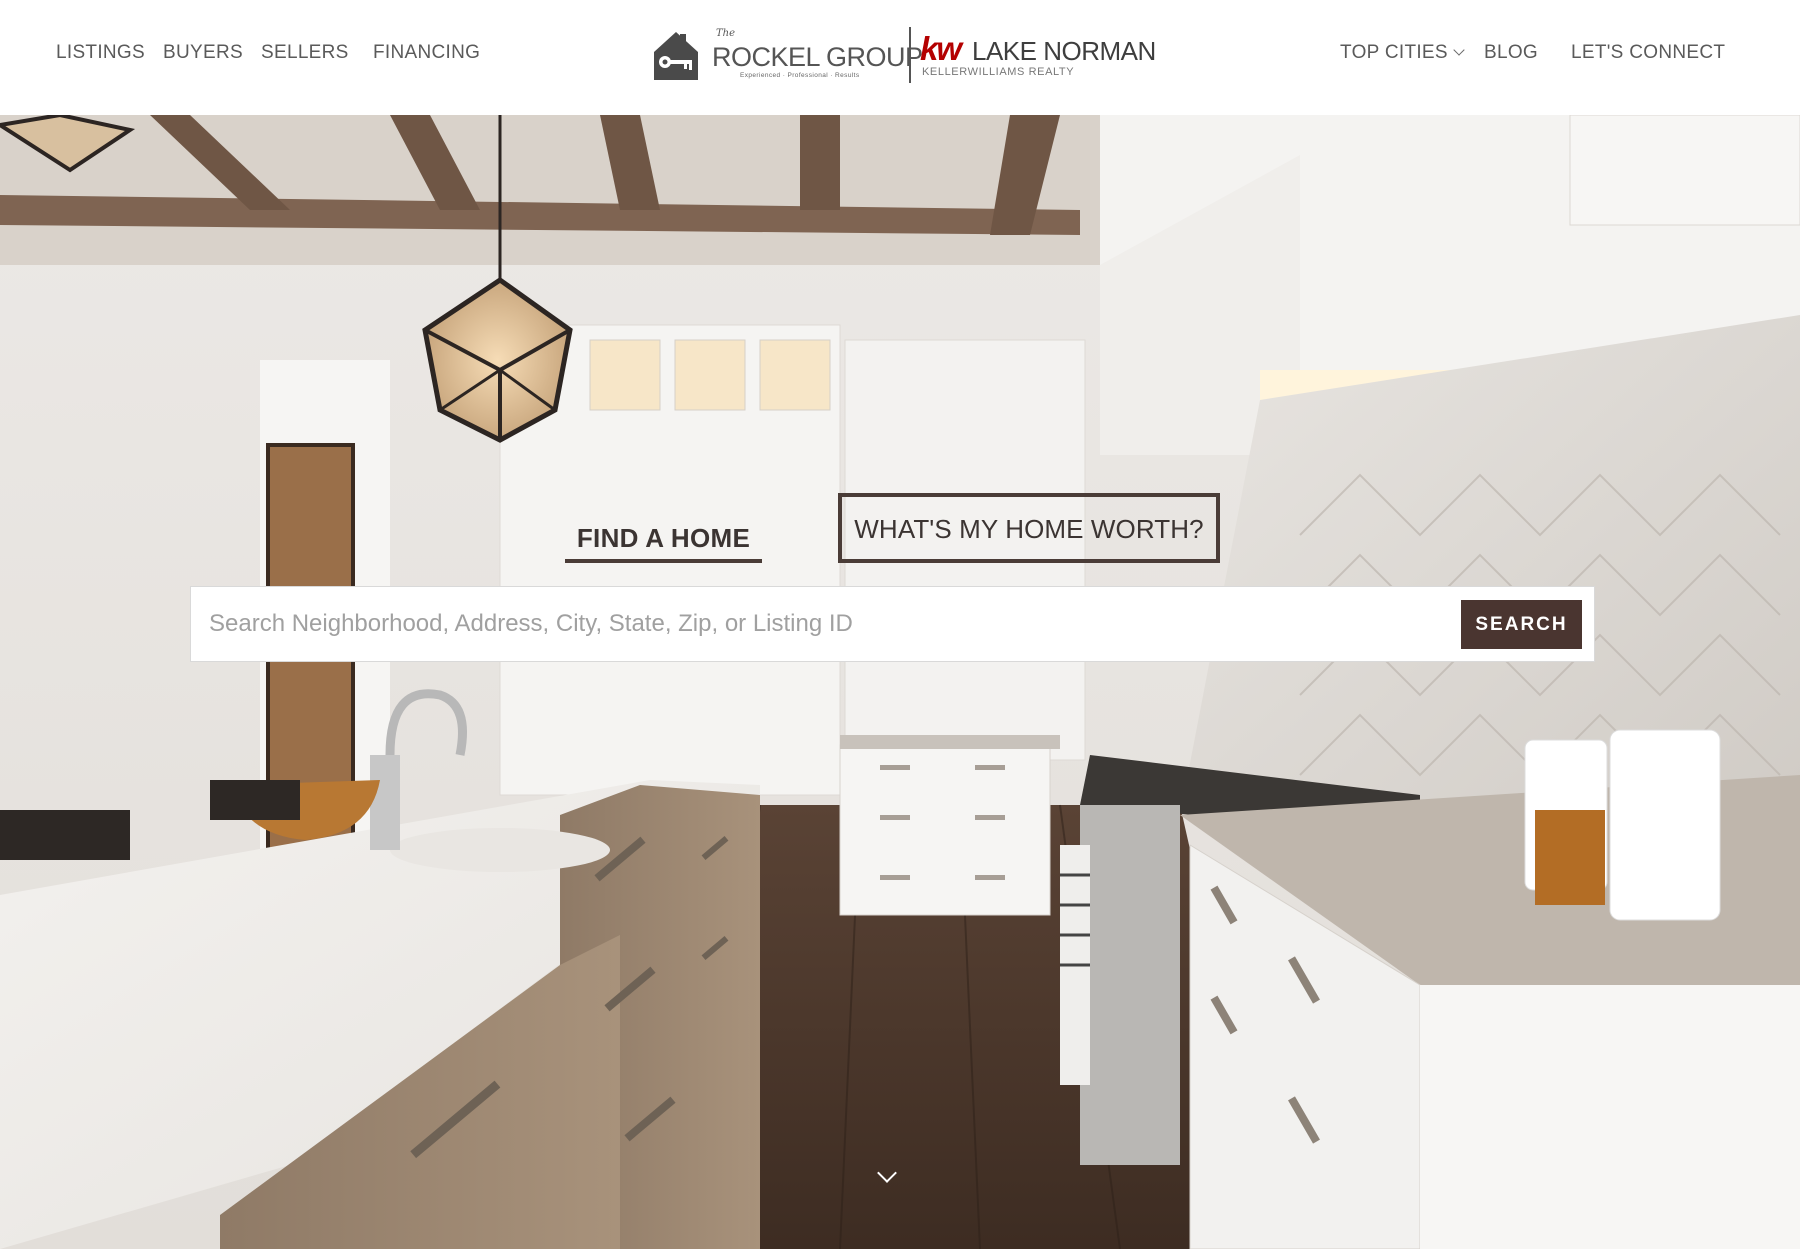 The image size is (1800, 1249). What do you see at coordinates (1394, 52) in the screenshot?
I see `nav-top-cities-label: TOP CITIES` at bounding box center [1394, 52].